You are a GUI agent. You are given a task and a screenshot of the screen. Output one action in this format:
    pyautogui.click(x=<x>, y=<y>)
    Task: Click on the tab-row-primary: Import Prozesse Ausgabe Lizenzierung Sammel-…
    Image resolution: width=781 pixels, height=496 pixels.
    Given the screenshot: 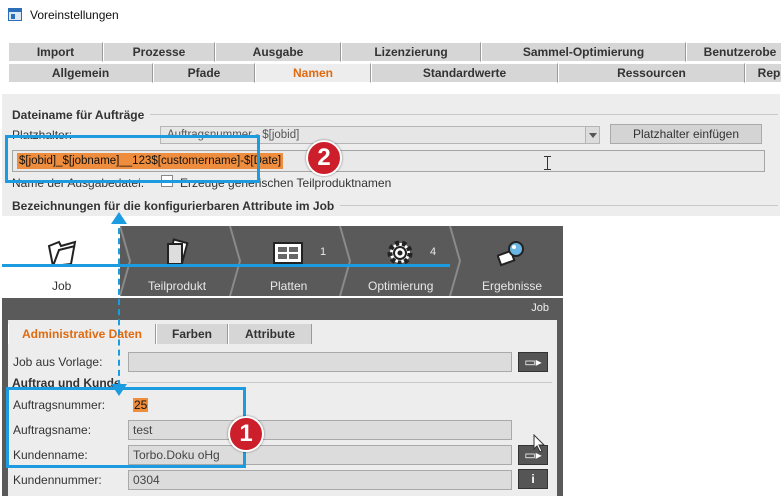 What is the action you would take?
    pyautogui.click(x=394, y=52)
    